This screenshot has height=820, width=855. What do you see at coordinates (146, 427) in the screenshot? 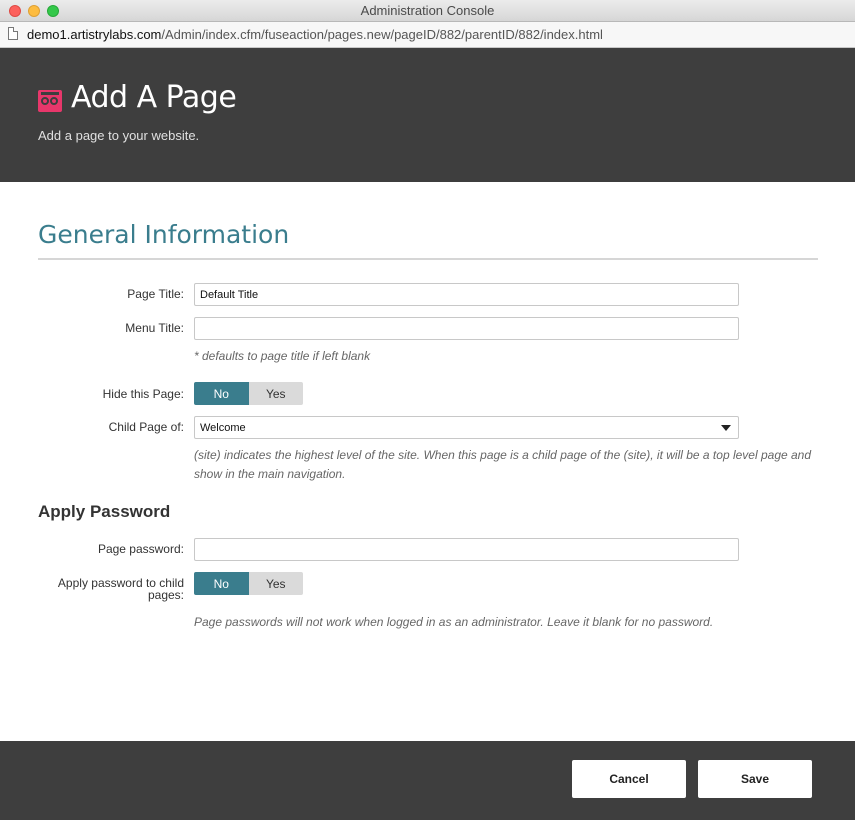
I see `child-page-label: Child Page of:` at bounding box center [146, 427].